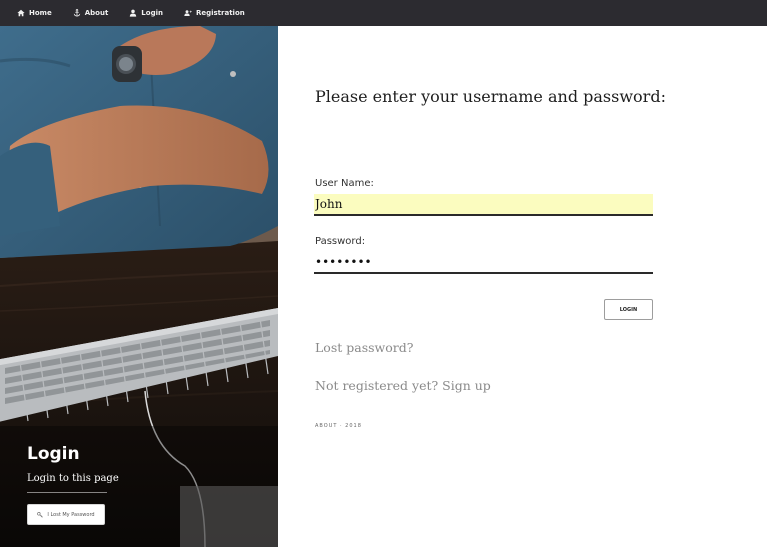 The image size is (767, 547). Describe the element at coordinates (220, 13) in the screenshot. I see `nav-registration-label: Registration` at that location.